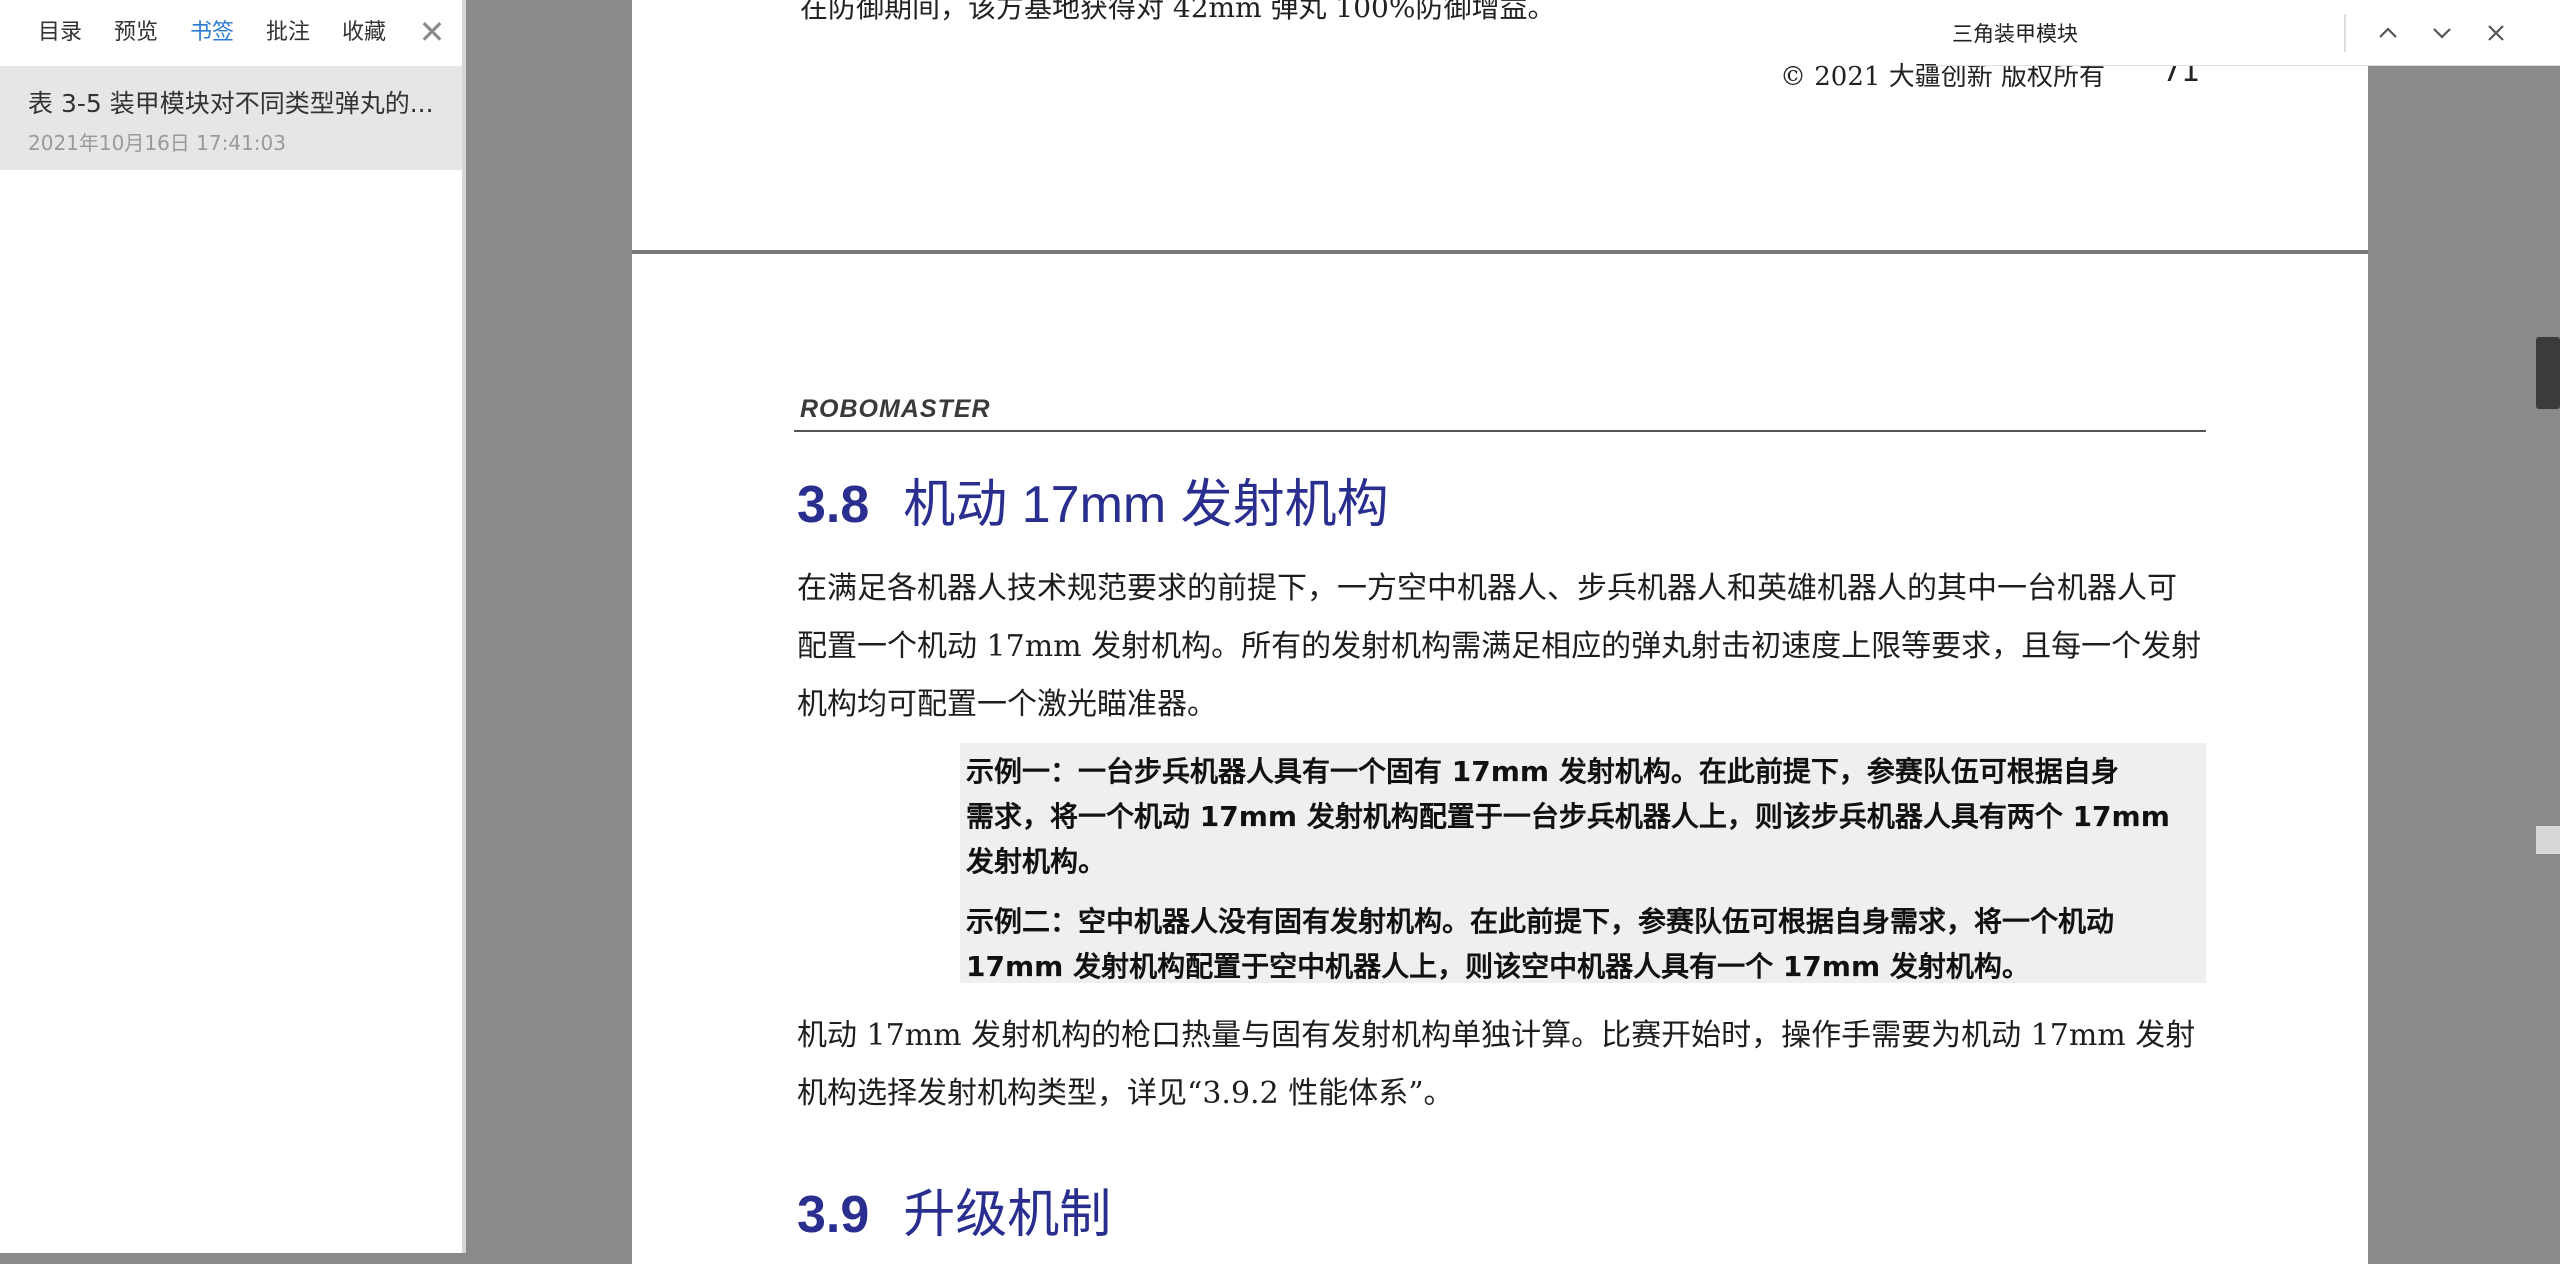 This screenshot has height=1264, width=2560. I want to click on tab-bookmarks: 书签, so click(212, 33).